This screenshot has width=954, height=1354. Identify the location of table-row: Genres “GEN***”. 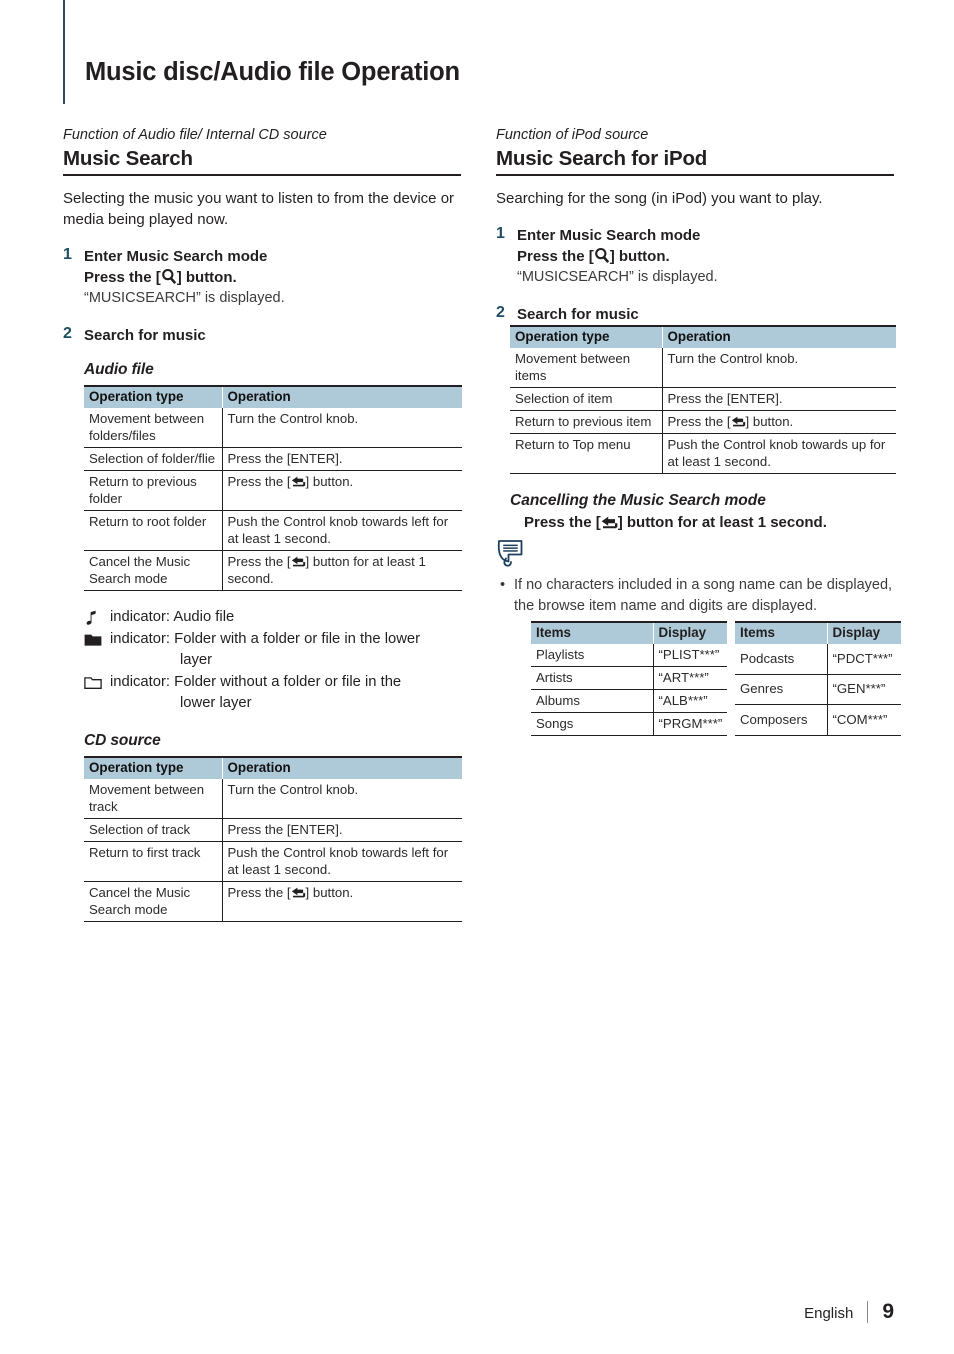
(818, 690).